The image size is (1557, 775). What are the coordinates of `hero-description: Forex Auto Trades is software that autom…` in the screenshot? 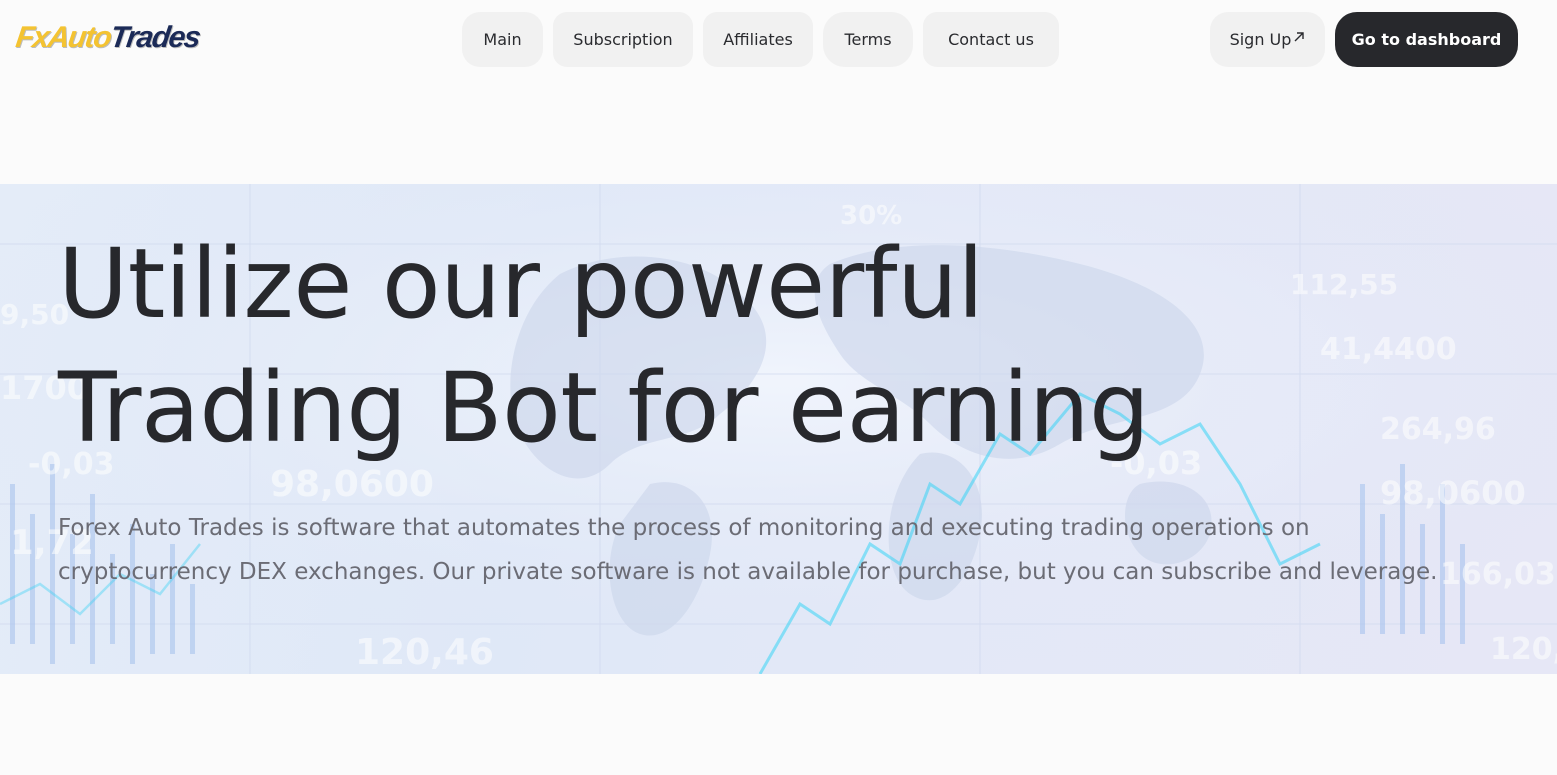 It's located at (748, 550).